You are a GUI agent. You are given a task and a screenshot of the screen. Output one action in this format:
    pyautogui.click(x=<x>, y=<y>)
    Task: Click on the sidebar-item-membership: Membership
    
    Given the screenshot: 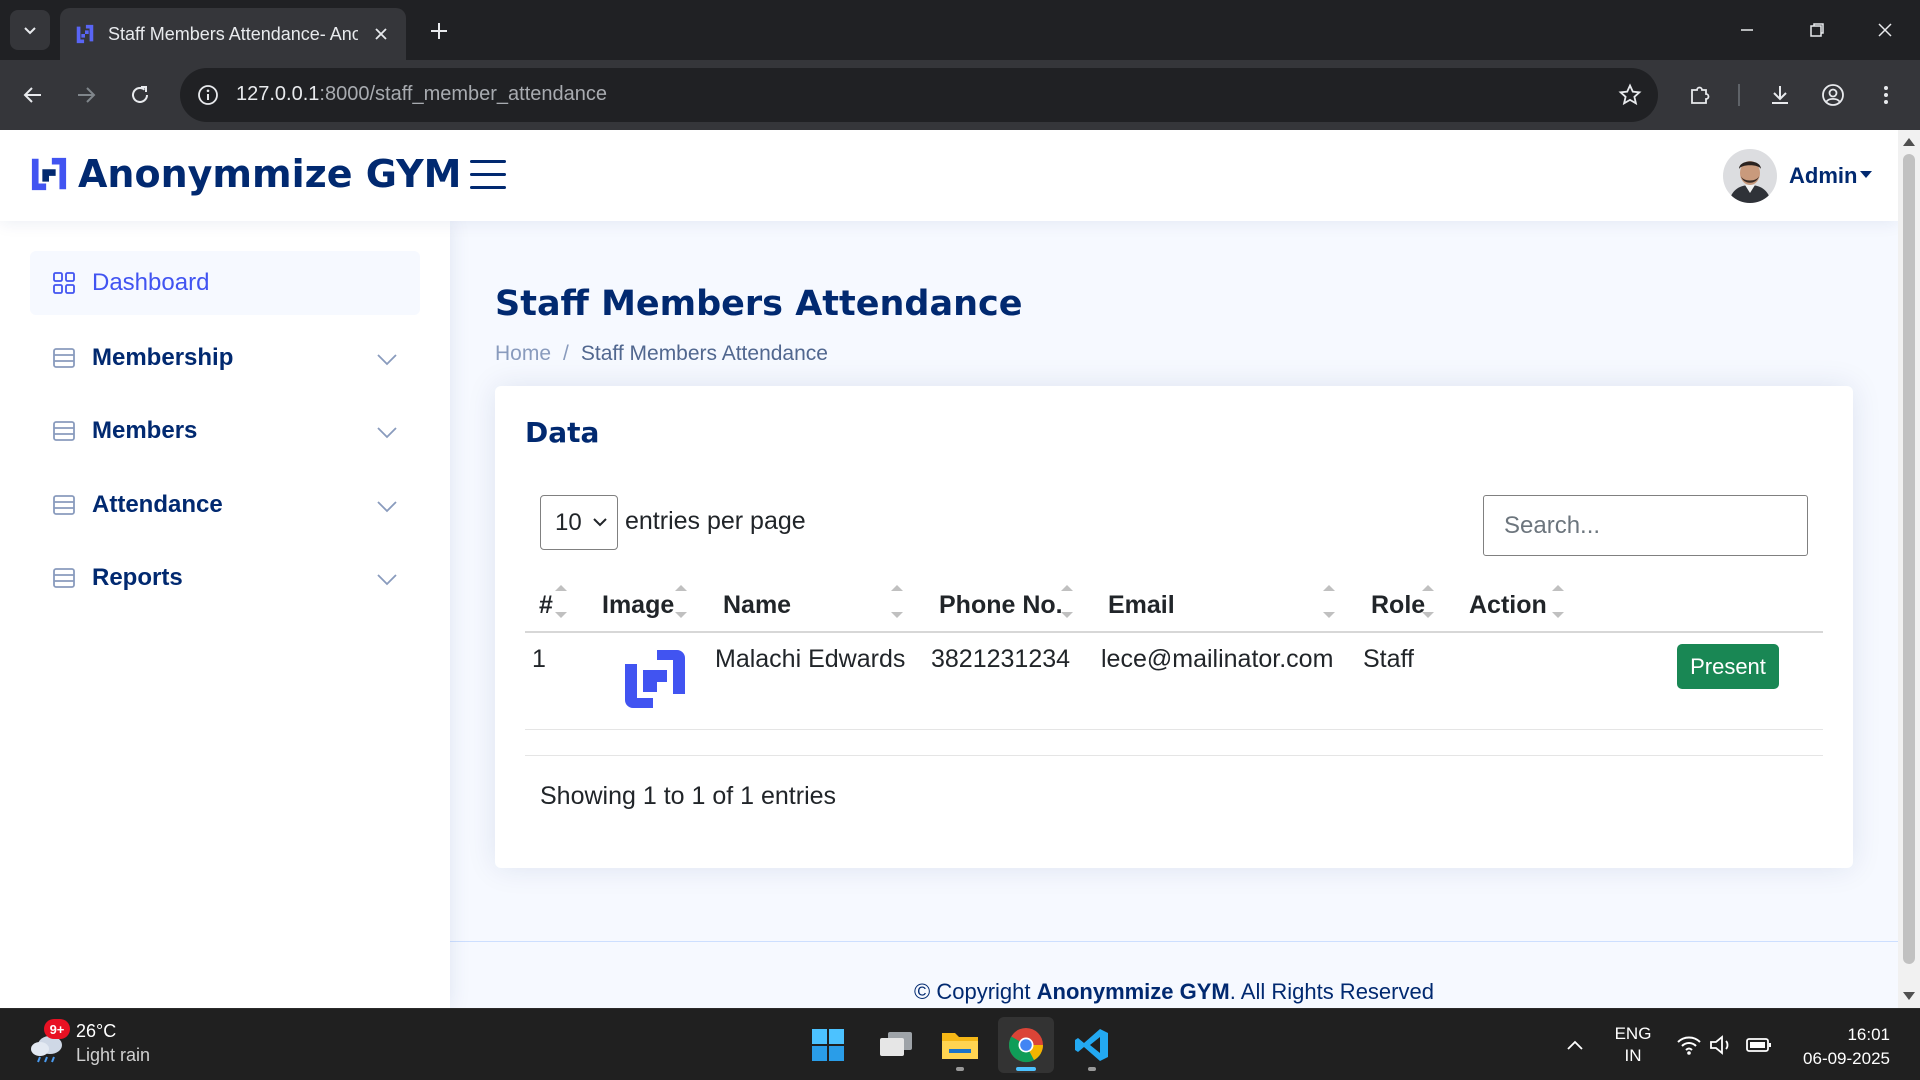 What is the action you would take?
    pyautogui.click(x=225, y=358)
    